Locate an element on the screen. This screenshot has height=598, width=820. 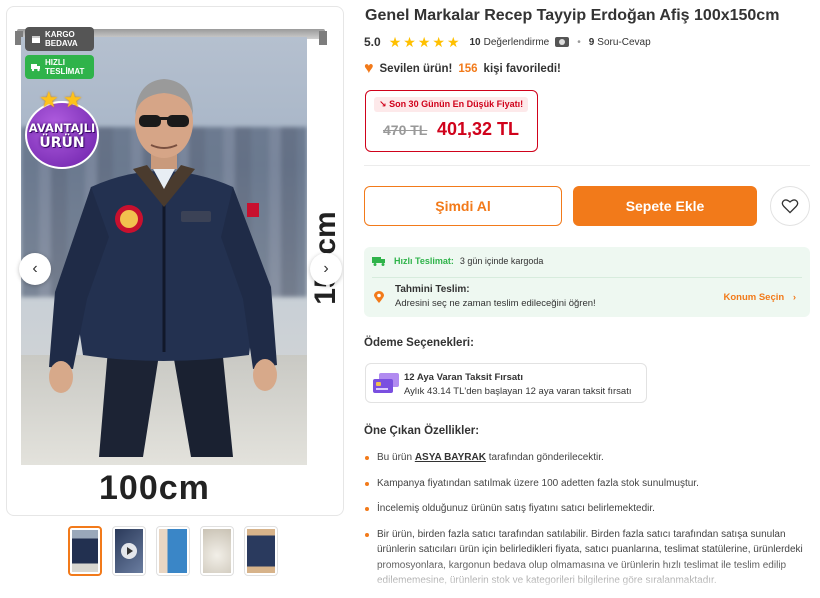
add-to-cart-button: Sepete Ekle is located at coordinates (665, 206).